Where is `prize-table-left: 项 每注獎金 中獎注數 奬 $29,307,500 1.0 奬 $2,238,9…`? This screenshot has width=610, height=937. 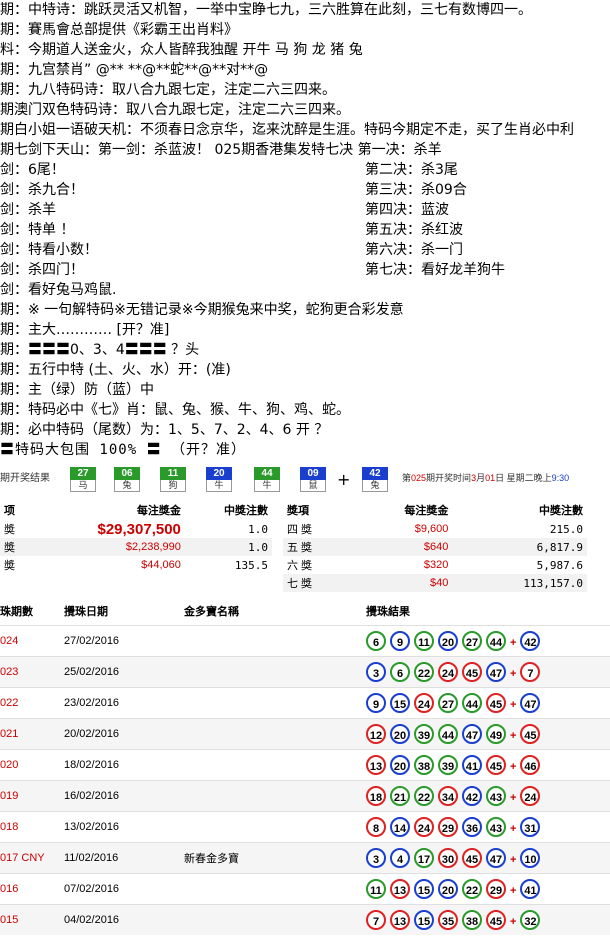 prize-table-left: 项 每注獎金 中獎注數 奬 $29,307,500 1.0 奬 $2,238,9… is located at coordinates (136, 537).